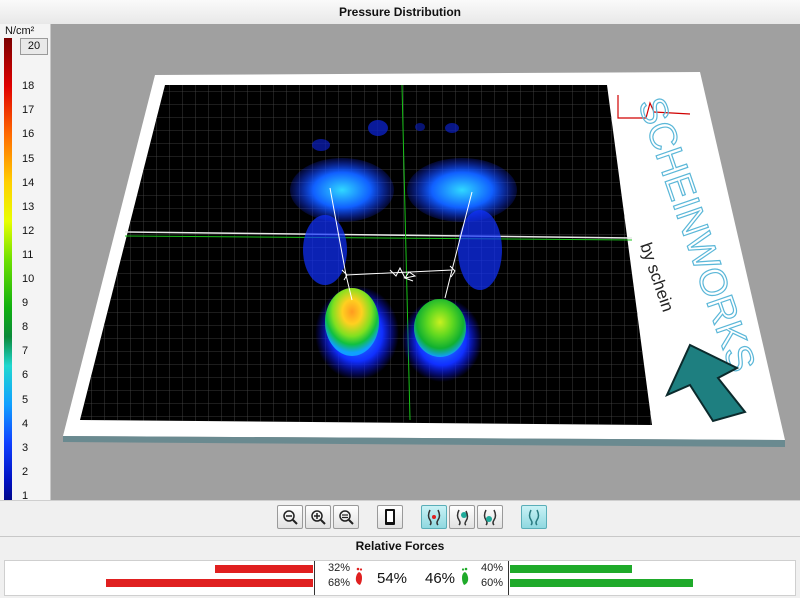 The image size is (800, 598). I want to click on zoom-reset-icon, so click(346, 517).